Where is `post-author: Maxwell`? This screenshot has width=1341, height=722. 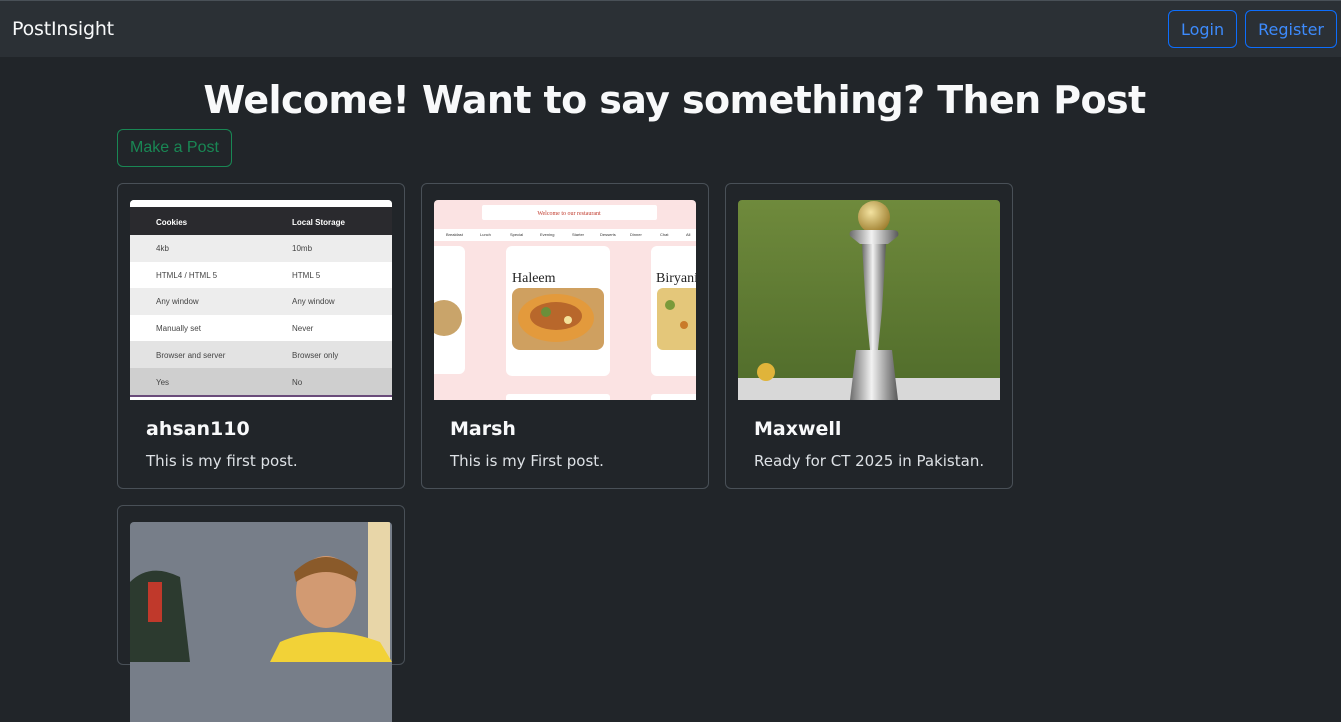 post-author: Maxwell is located at coordinates (798, 429).